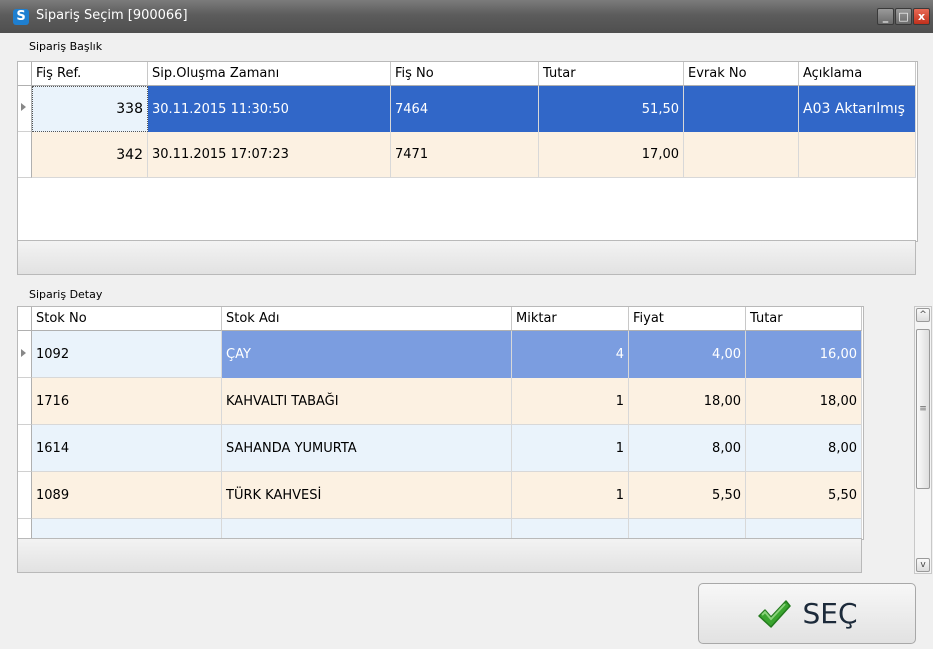 This screenshot has height=649, width=933. Describe the element at coordinates (465, 74) in the screenshot. I see `column-header-fis-no: Fiş No` at that location.